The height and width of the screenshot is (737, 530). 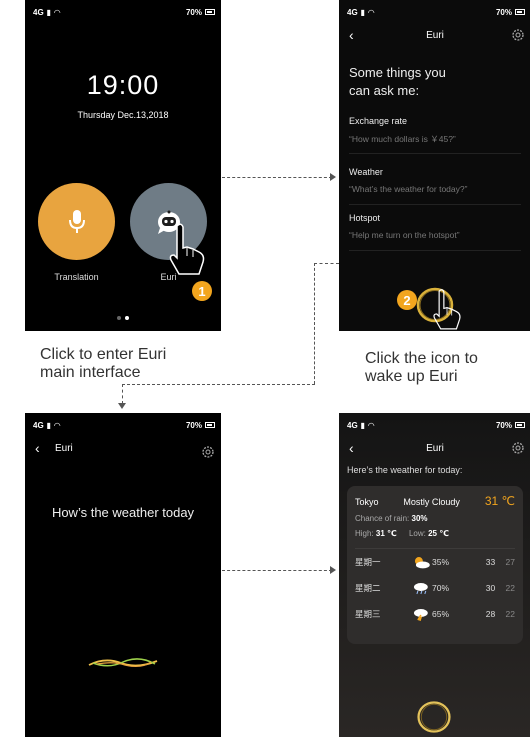 I want to click on forecast-row: 星期一 35% 33 27, so click(x=435, y=562).